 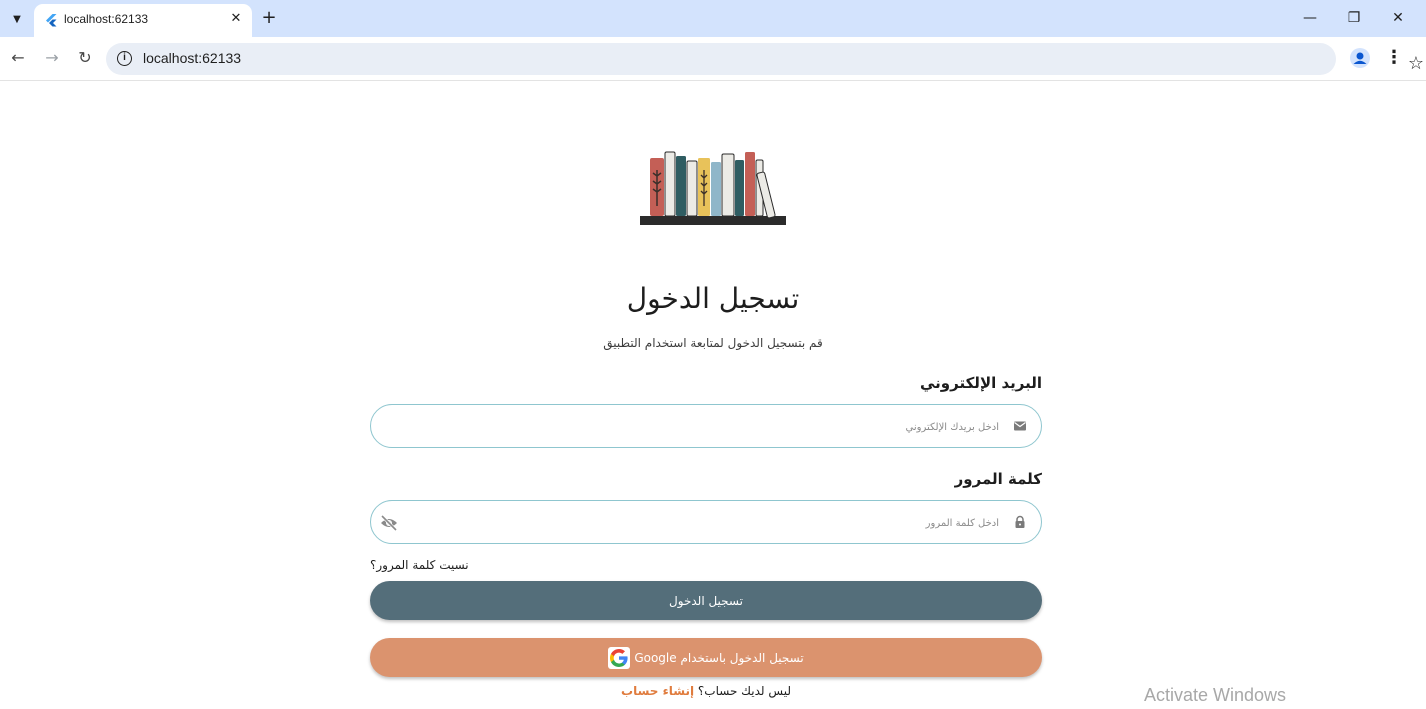 I want to click on forward-icon: →, so click(x=52, y=58).